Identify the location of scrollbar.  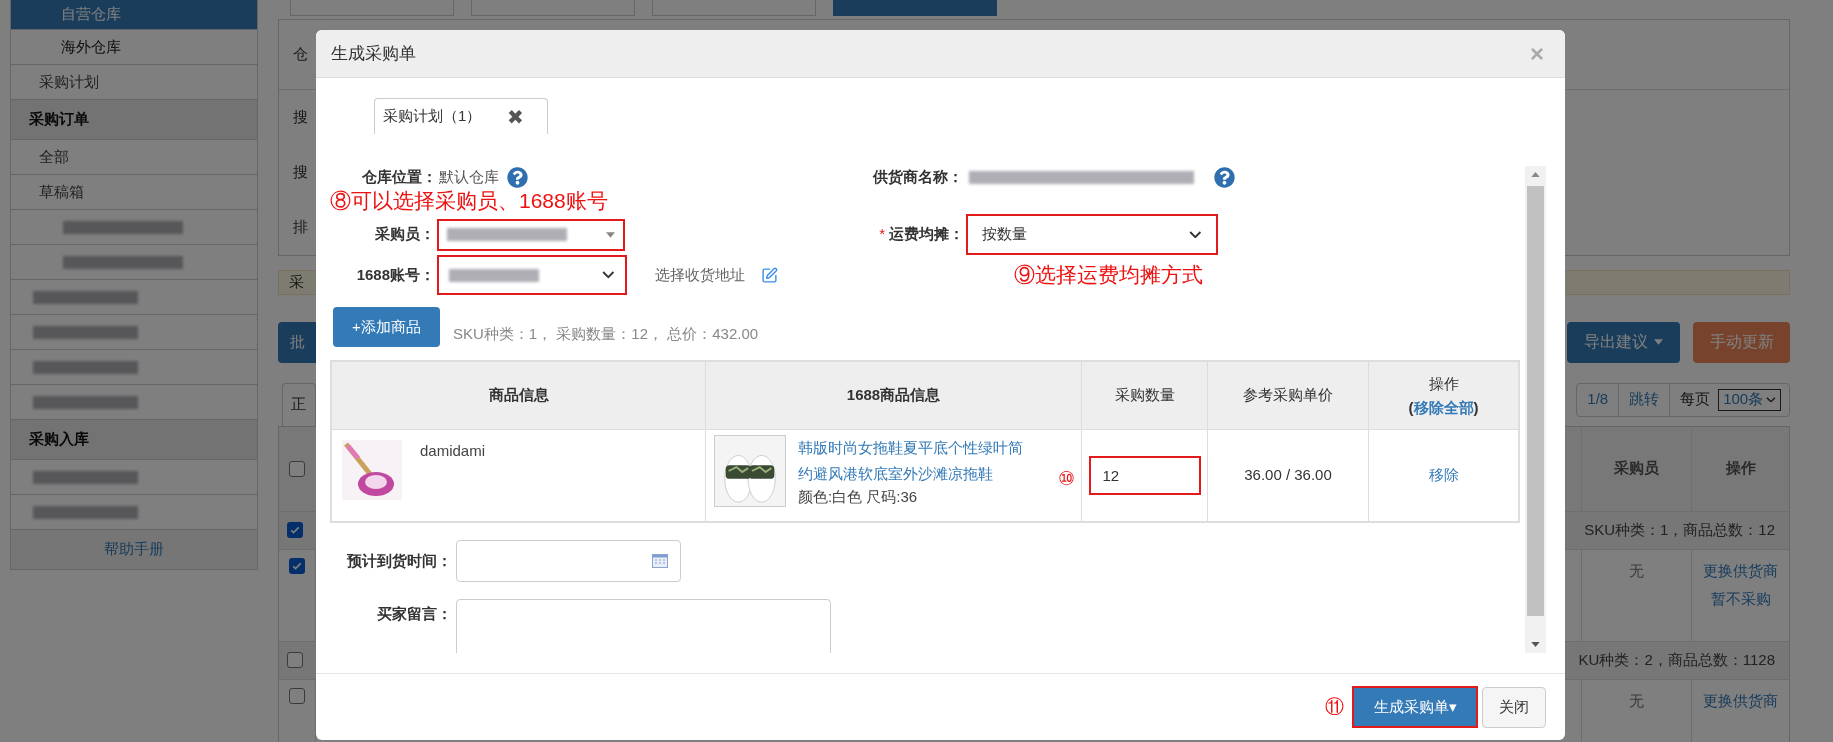
(1535, 409).